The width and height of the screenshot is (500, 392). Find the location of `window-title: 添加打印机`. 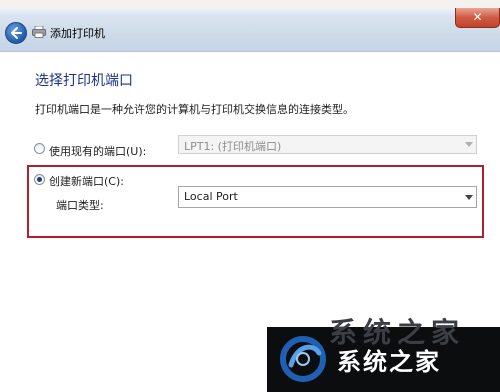

window-title: 添加打印机 is located at coordinates (77, 33).